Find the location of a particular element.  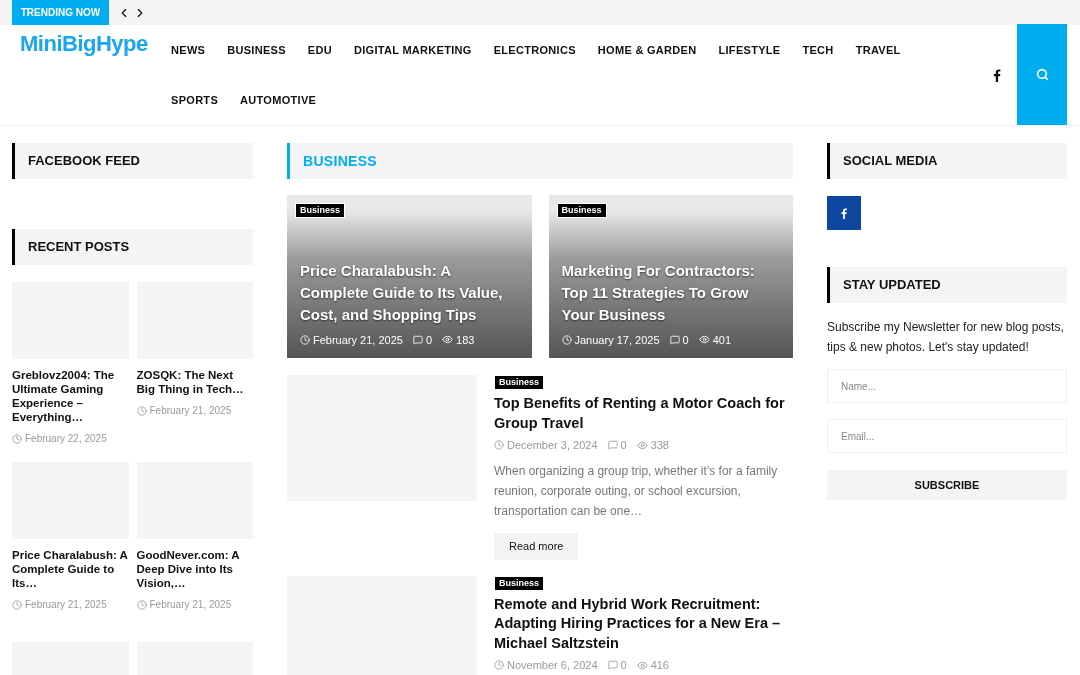

featured-title: Marketing For Contractors: Top 11 Strategies To Grow Your Business is located at coordinates (670, 292).